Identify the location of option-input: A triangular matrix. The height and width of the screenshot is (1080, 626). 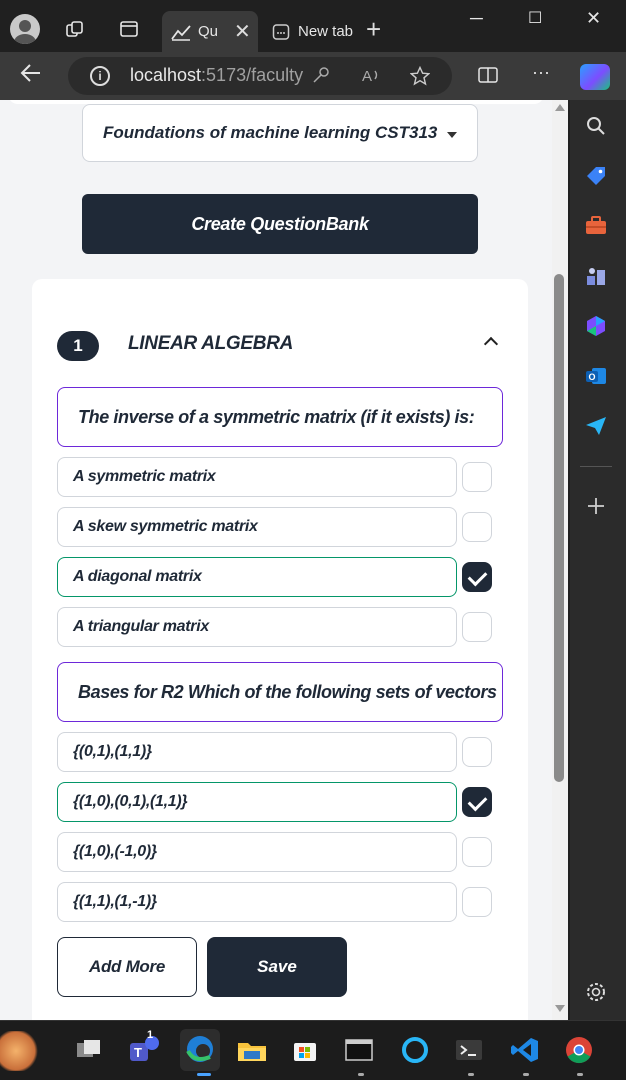
(257, 627).